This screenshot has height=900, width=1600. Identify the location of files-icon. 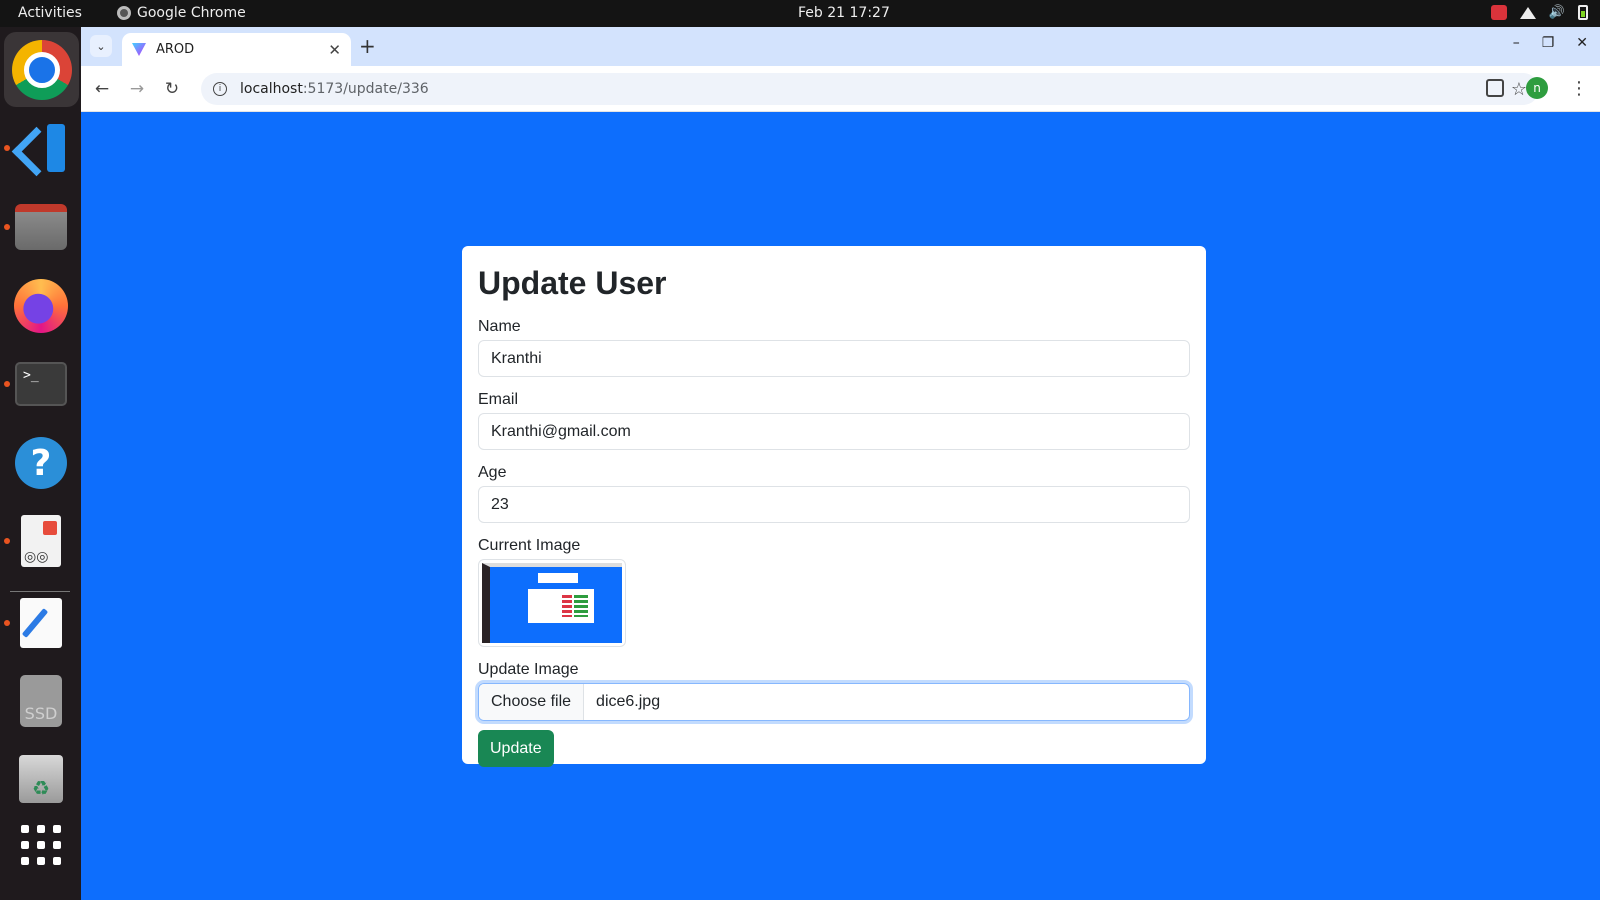
(41, 227).